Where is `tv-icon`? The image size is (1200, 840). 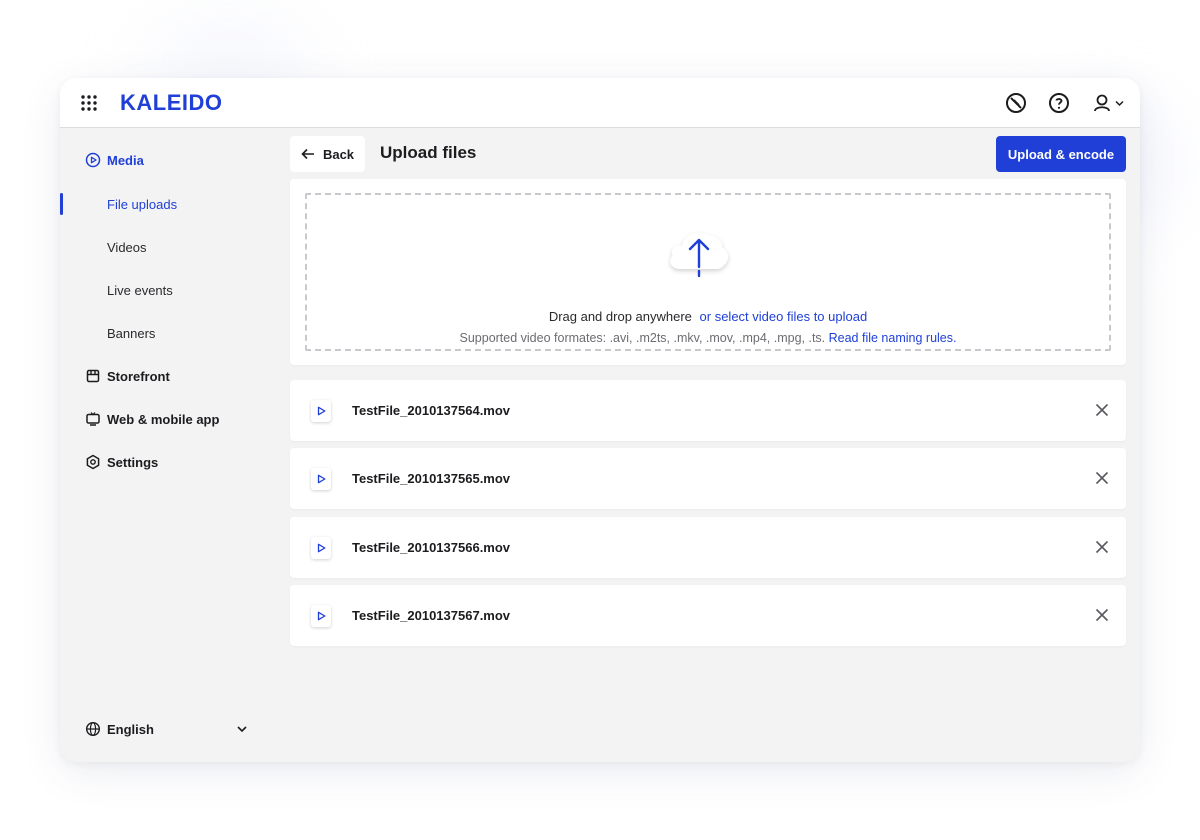
tv-icon is located at coordinates (93, 419).